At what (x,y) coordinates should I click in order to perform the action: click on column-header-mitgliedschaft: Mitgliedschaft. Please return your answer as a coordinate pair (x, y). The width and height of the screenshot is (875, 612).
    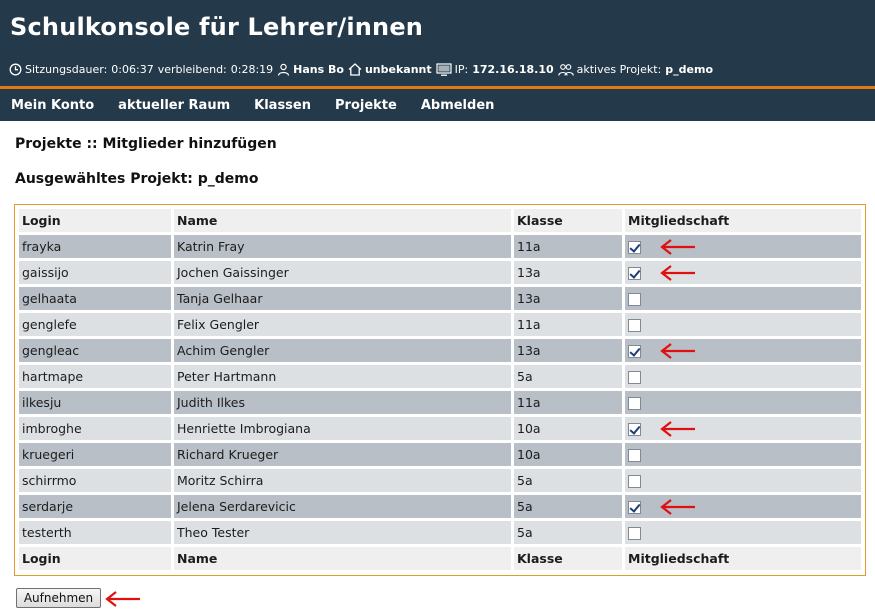
    Looking at the image, I should click on (743, 220).